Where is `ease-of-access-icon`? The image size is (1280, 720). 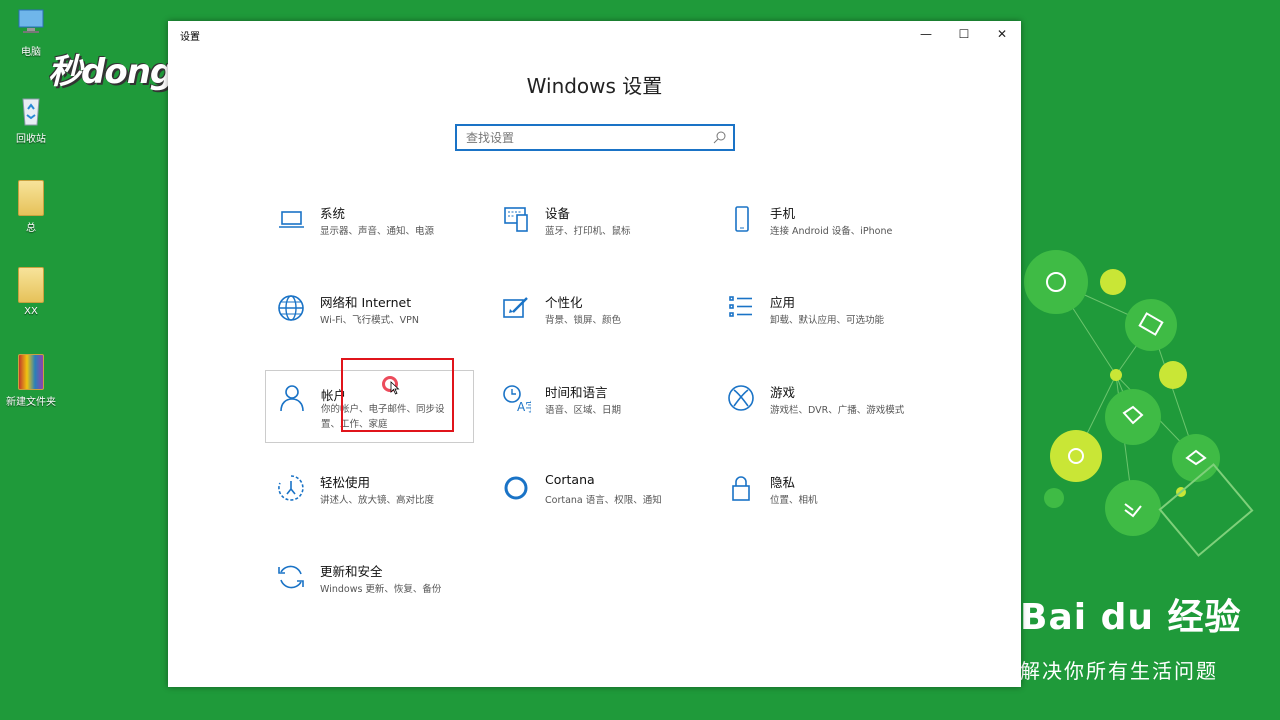 ease-of-access-icon is located at coordinates (291, 488).